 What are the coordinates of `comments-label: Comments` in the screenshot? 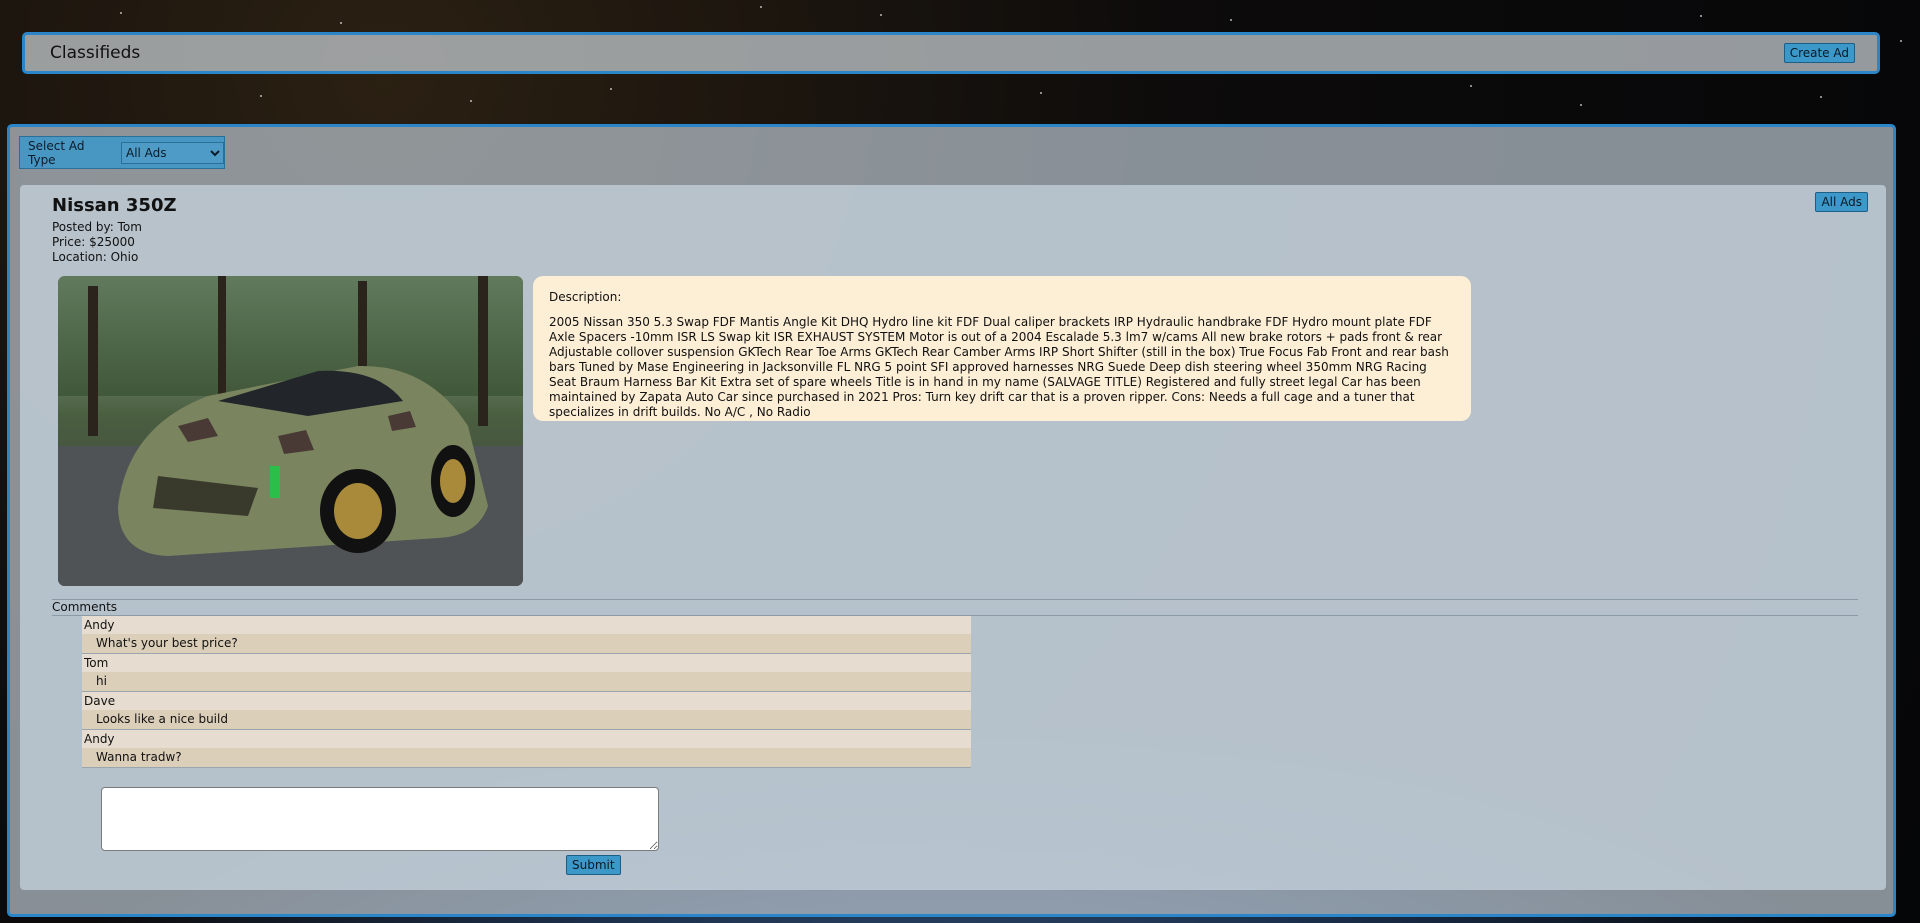 It's located at (85, 607).